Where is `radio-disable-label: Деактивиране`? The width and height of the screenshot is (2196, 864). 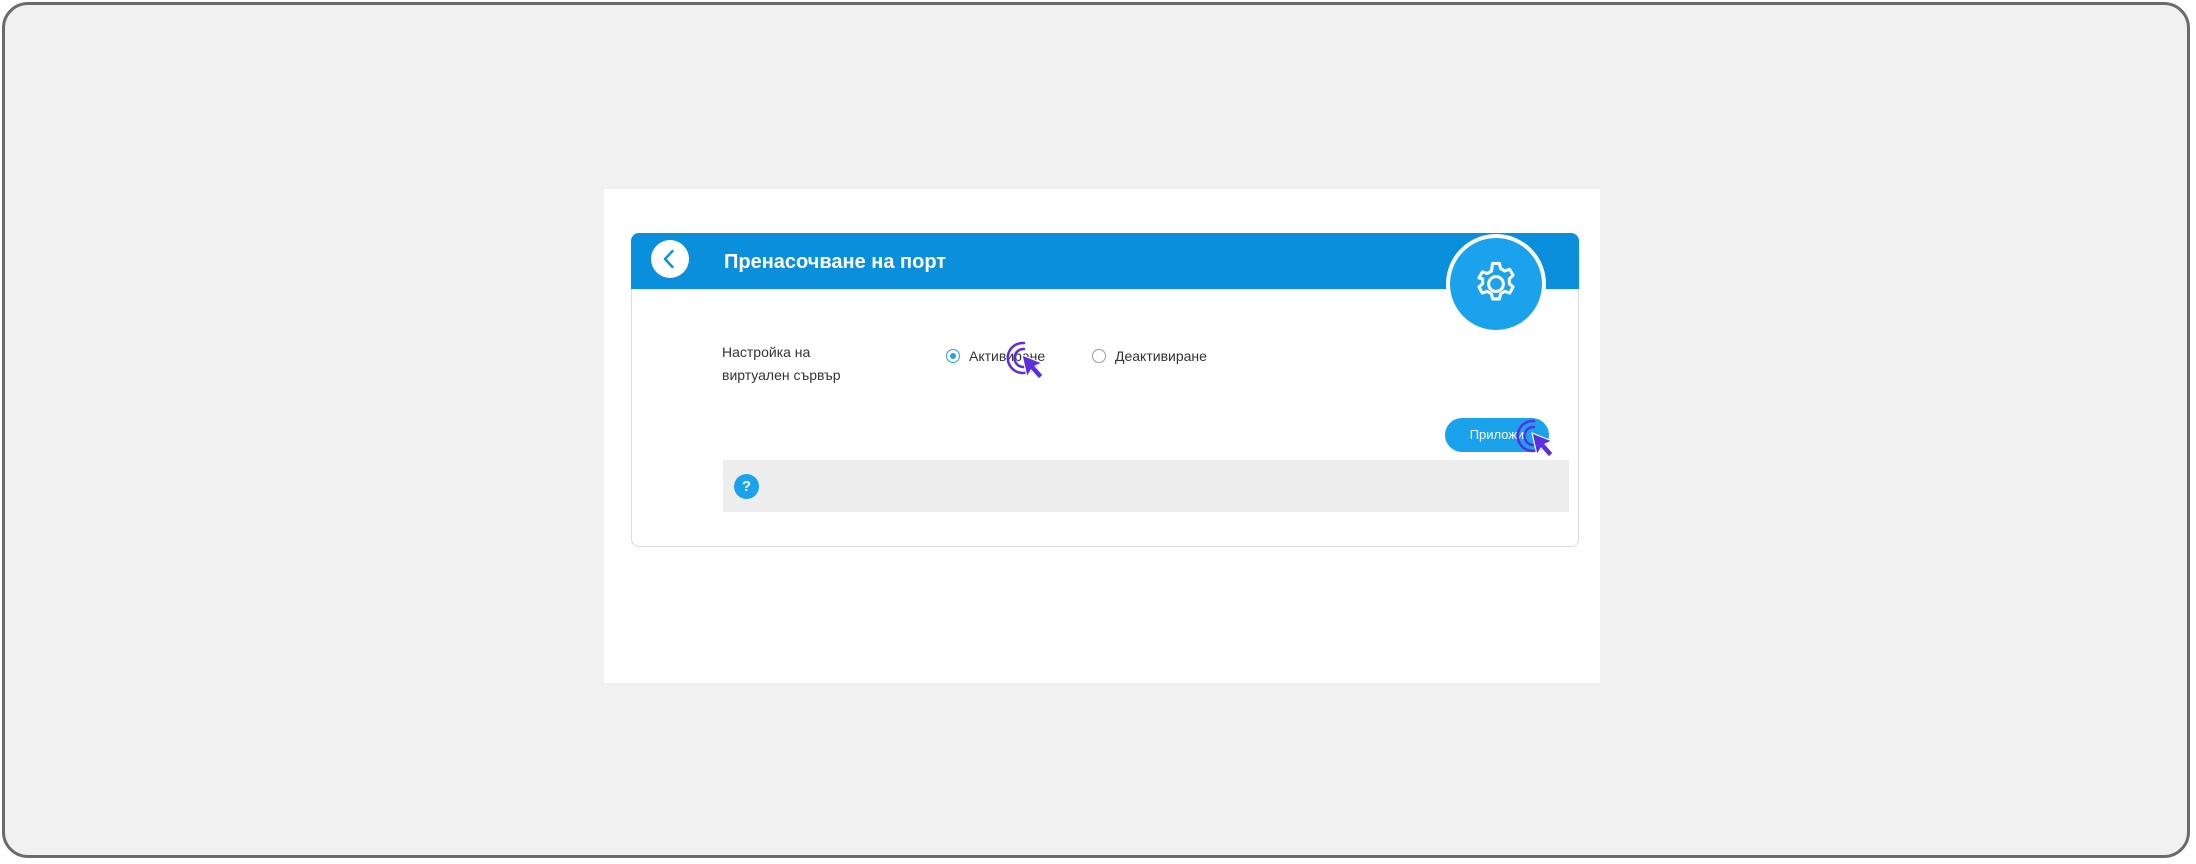 radio-disable-label: Деактивиране is located at coordinates (1161, 356).